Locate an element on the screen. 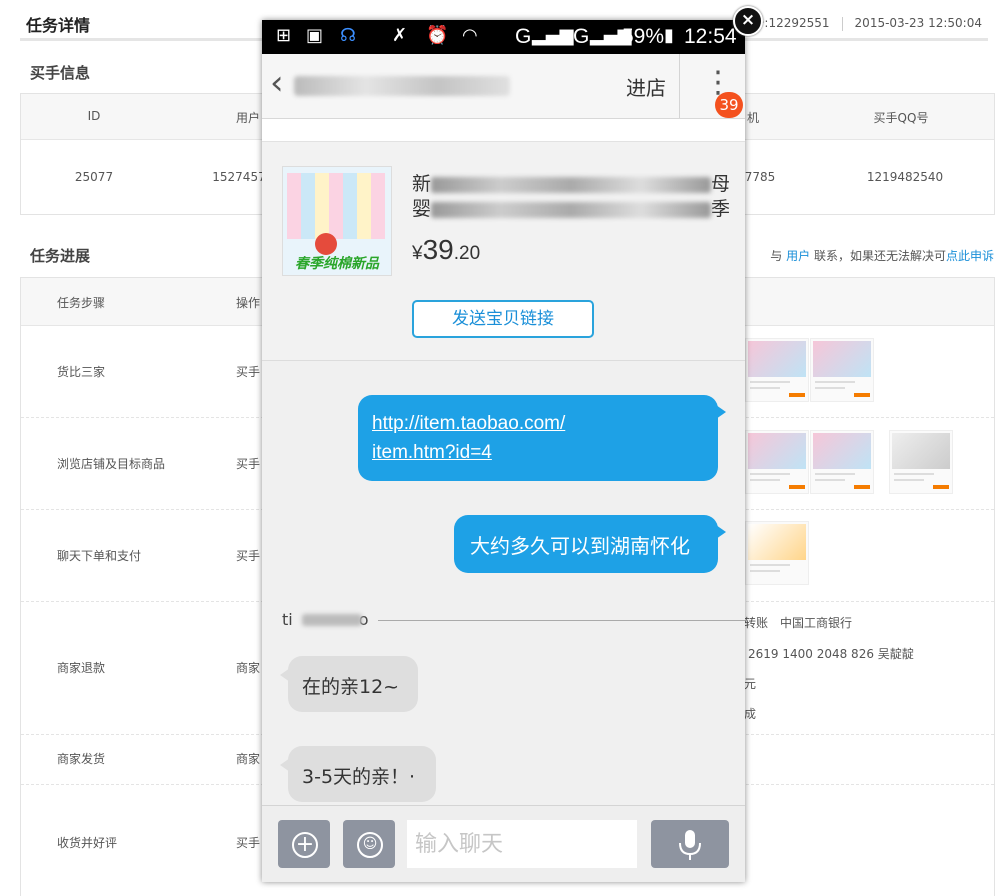 The width and height of the screenshot is (1008, 896). sender-prefix: ti is located at coordinates (287, 619).